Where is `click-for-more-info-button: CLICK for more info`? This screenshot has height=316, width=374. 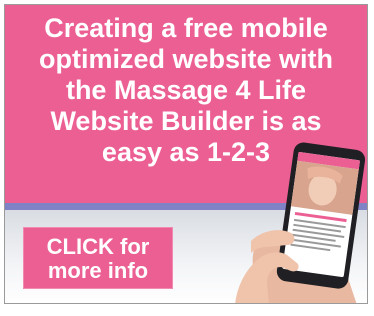 click-for-more-info-button: CLICK for more info is located at coordinates (98, 258).